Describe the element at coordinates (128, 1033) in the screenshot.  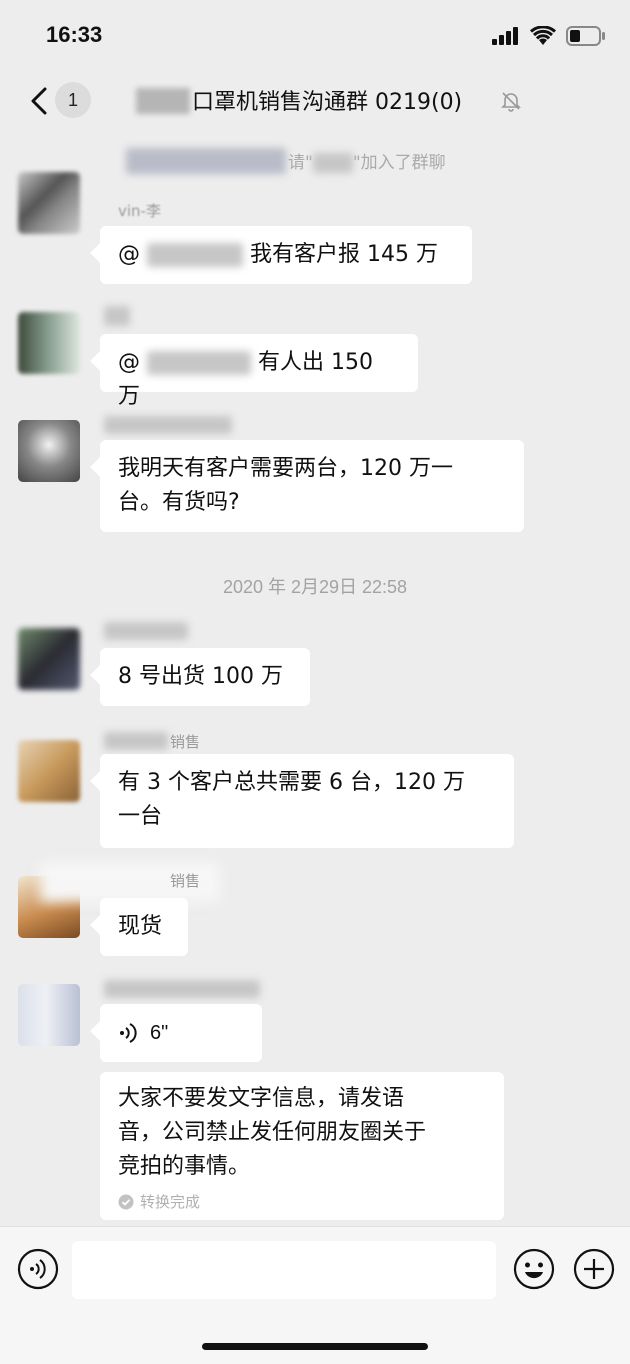
I see `audio-wave-icon` at that location.